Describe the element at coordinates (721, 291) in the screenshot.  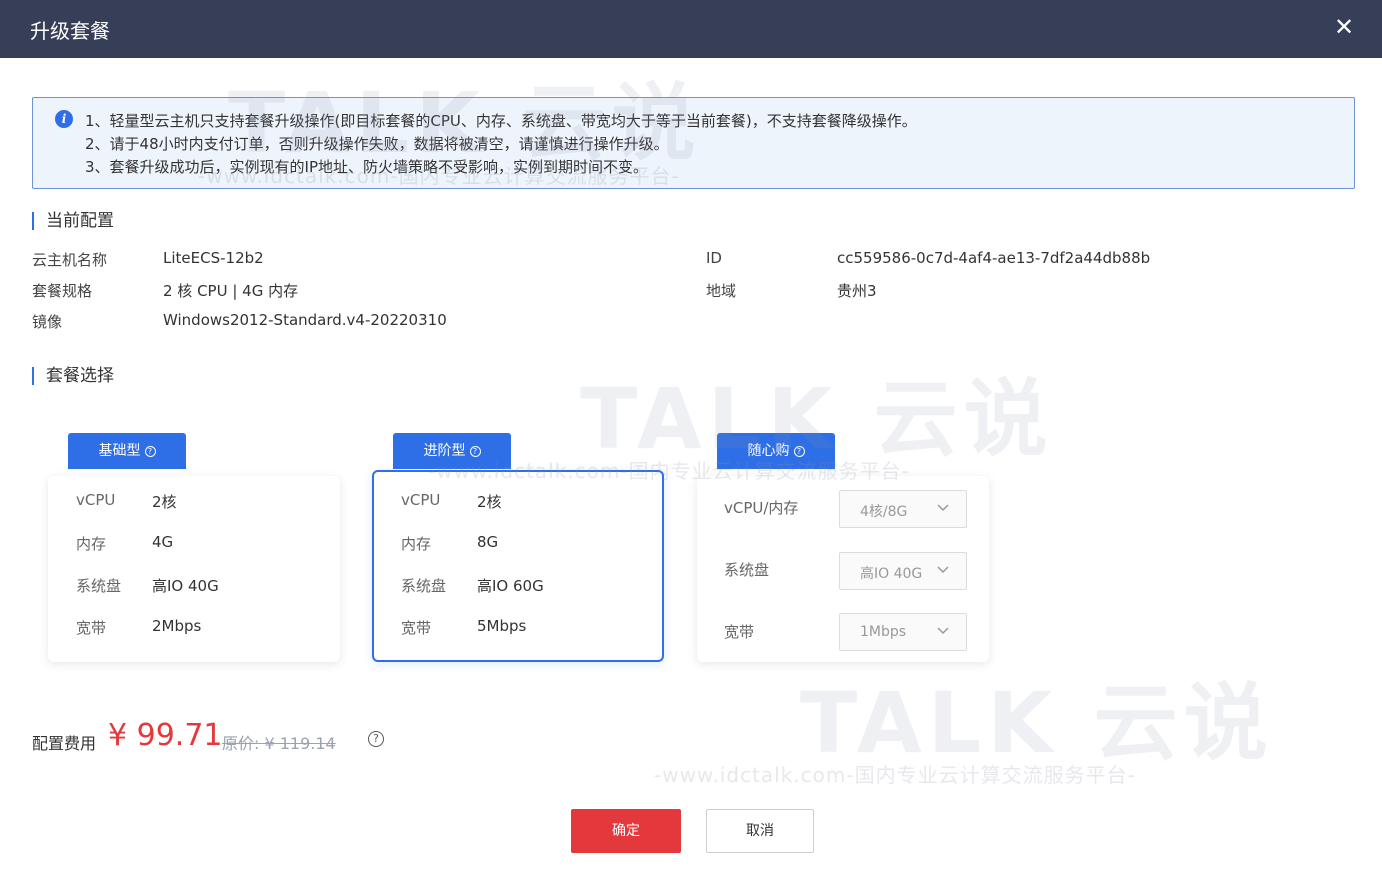
I see `region-label: 地域` at that location.